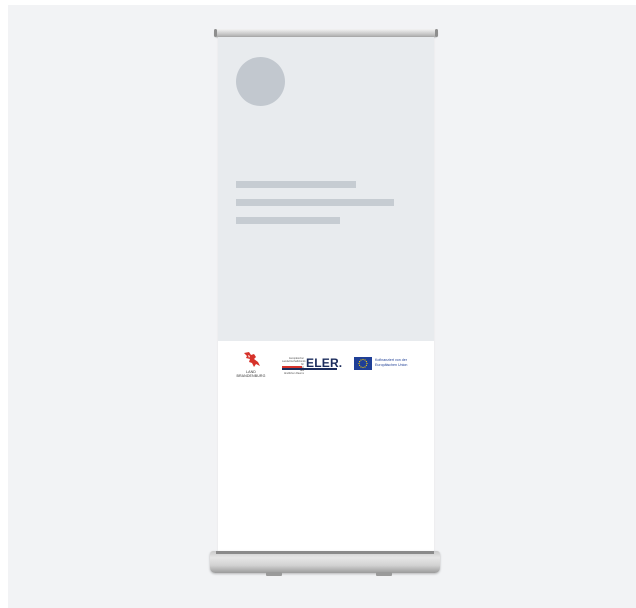  What do you see at coordinates (309, 369) in the screenshot?
I see `eler-underline` at bounding box center [309, 369].